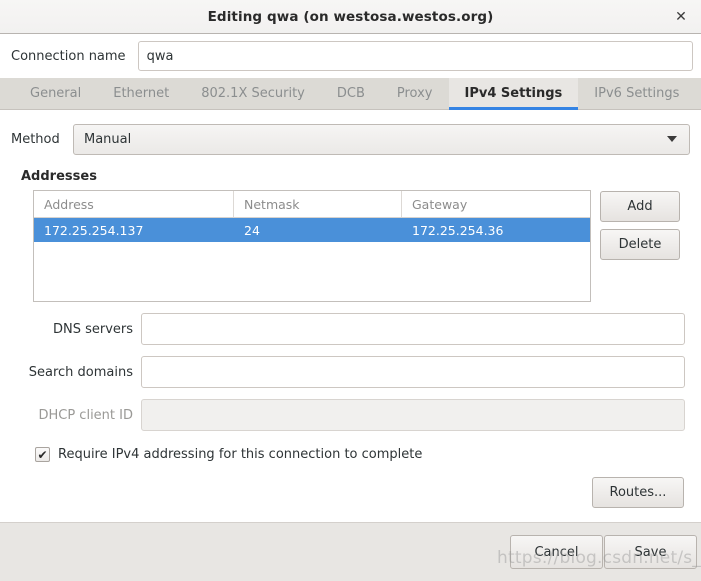 The image size is (701, 581). What do you see at coordinates (413, 329) in the screenshot?
I see `dns-servers-input` at bounding box center [413, 329].